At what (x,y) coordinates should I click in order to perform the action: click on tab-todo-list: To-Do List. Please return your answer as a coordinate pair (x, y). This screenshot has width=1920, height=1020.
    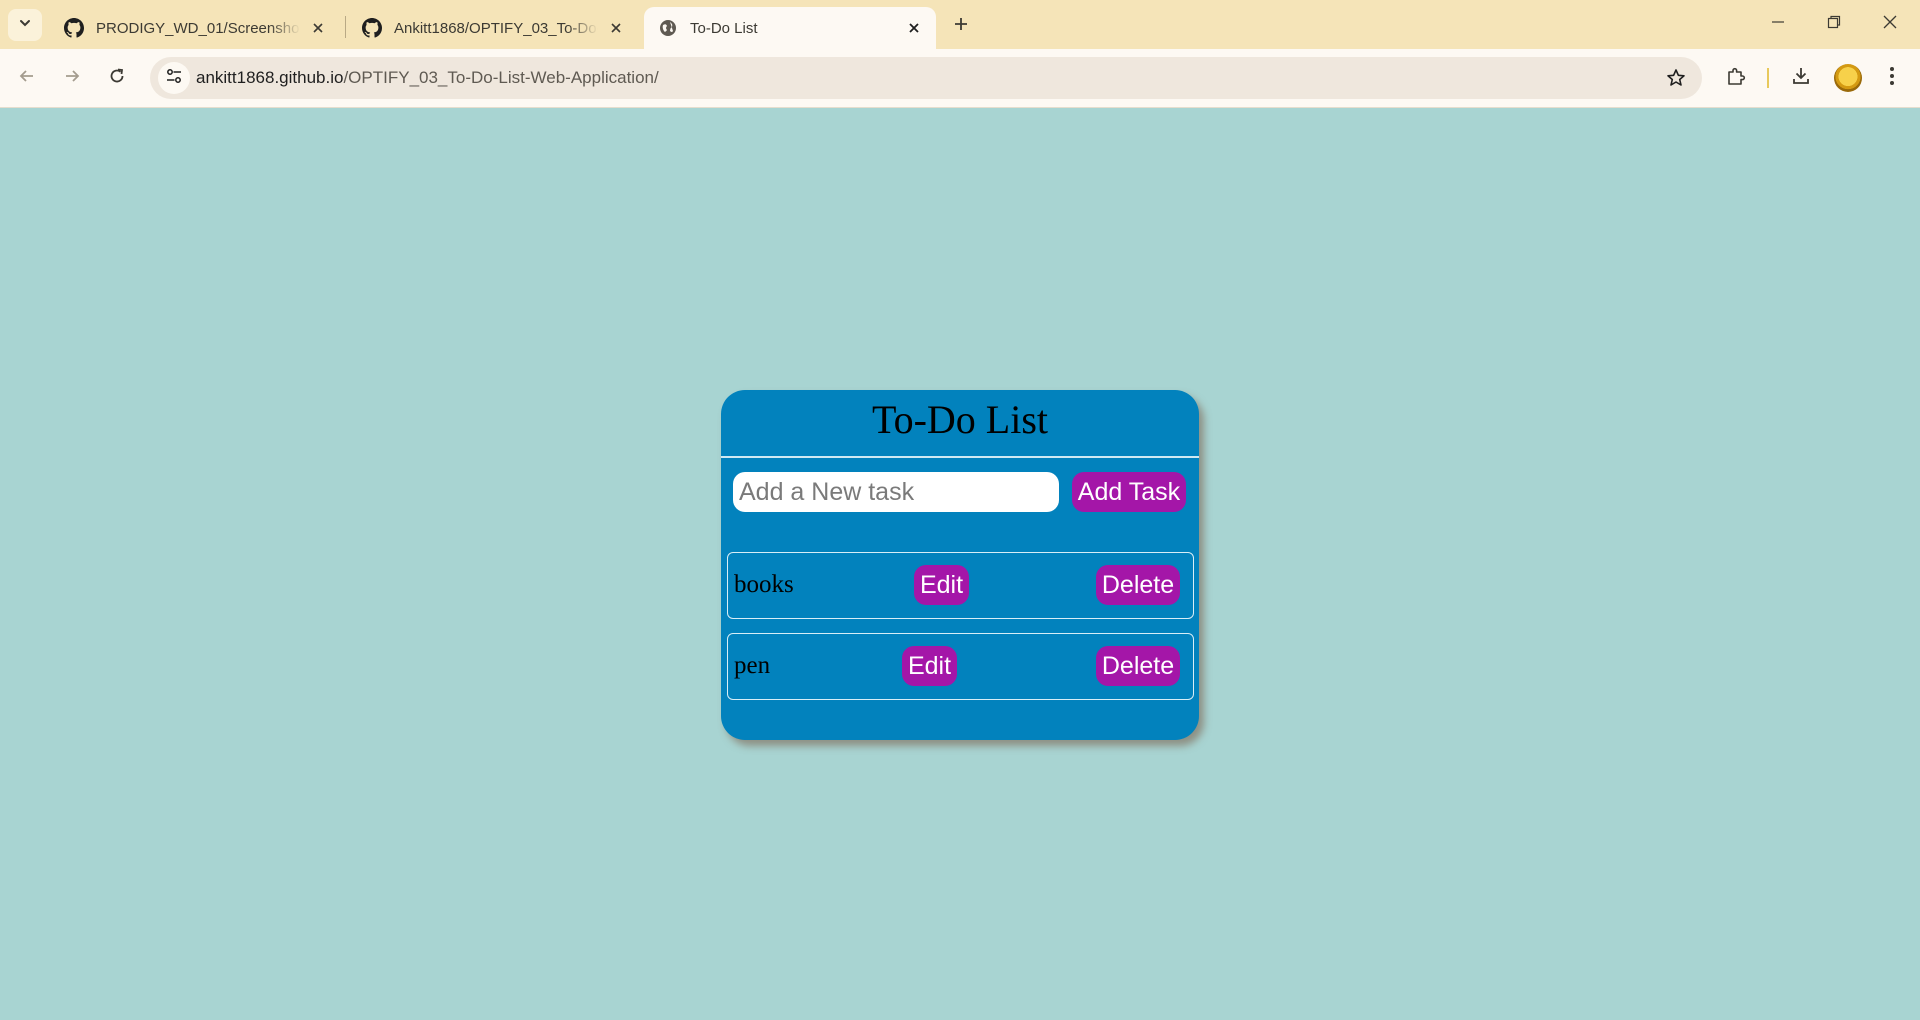
    Looking at the image, I should click on (790, 28).